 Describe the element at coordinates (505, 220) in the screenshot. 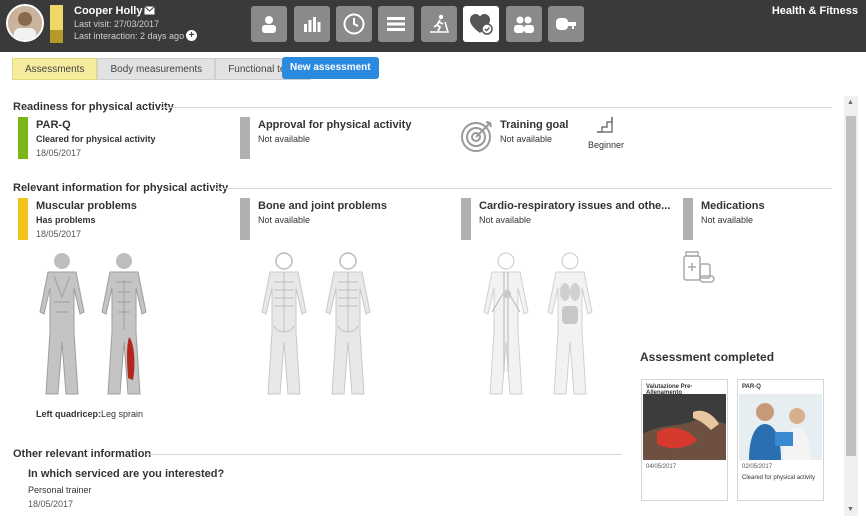

I see `cardio-status: Not available` at that location.